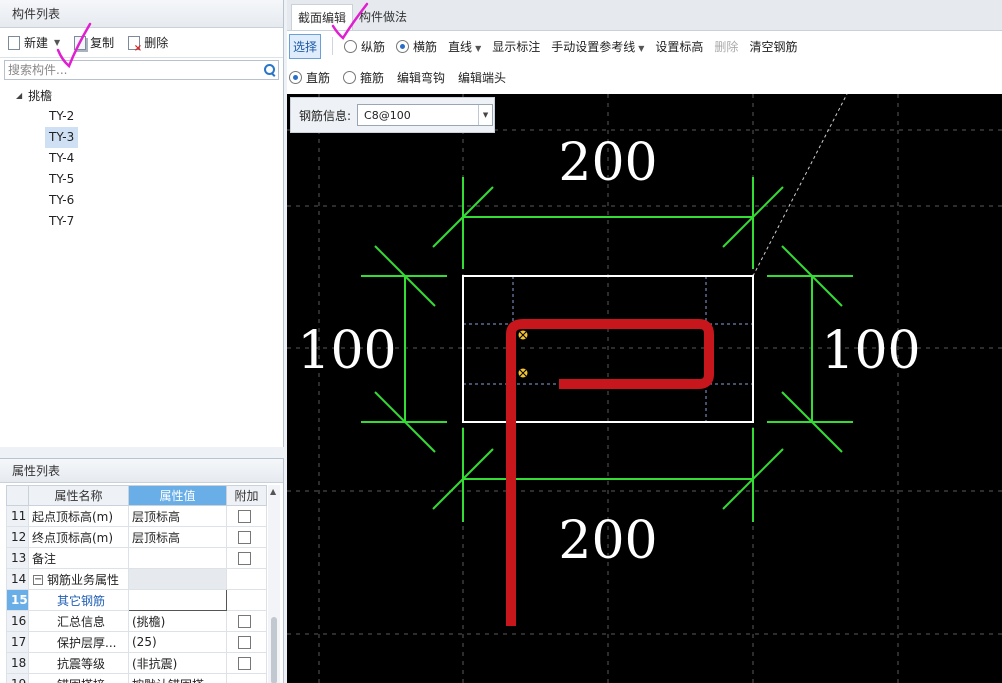  What do you see at coordinates (141, 96) in the screenshot?
I see `tree-root-node: ◢ 挑檐` at bounding box center [141, 96].